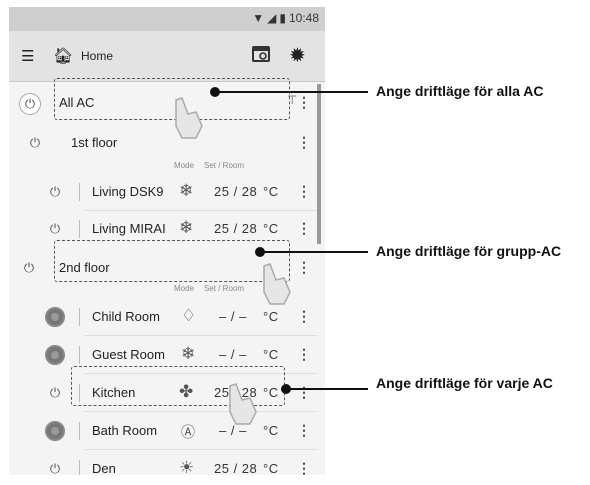  I want to click on callout-each-ac: Ange driftläge för varje AC, so click(464, 383).